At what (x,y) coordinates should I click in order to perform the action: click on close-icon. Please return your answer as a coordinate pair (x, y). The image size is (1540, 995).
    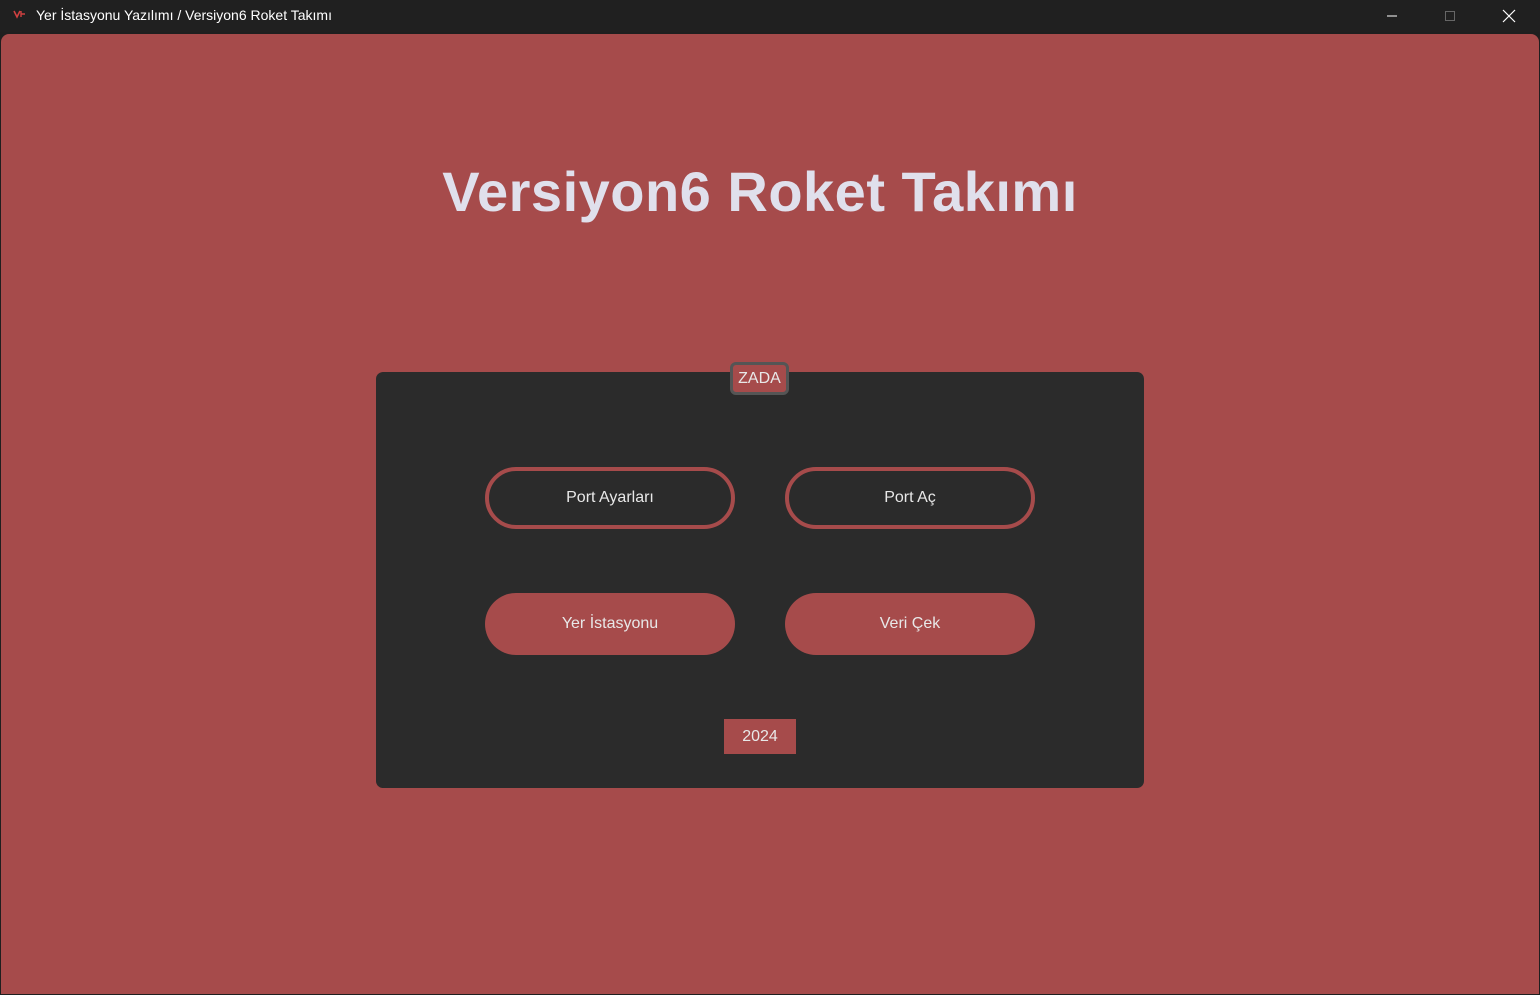
    Looking at the image, I should click on (1509, 16).